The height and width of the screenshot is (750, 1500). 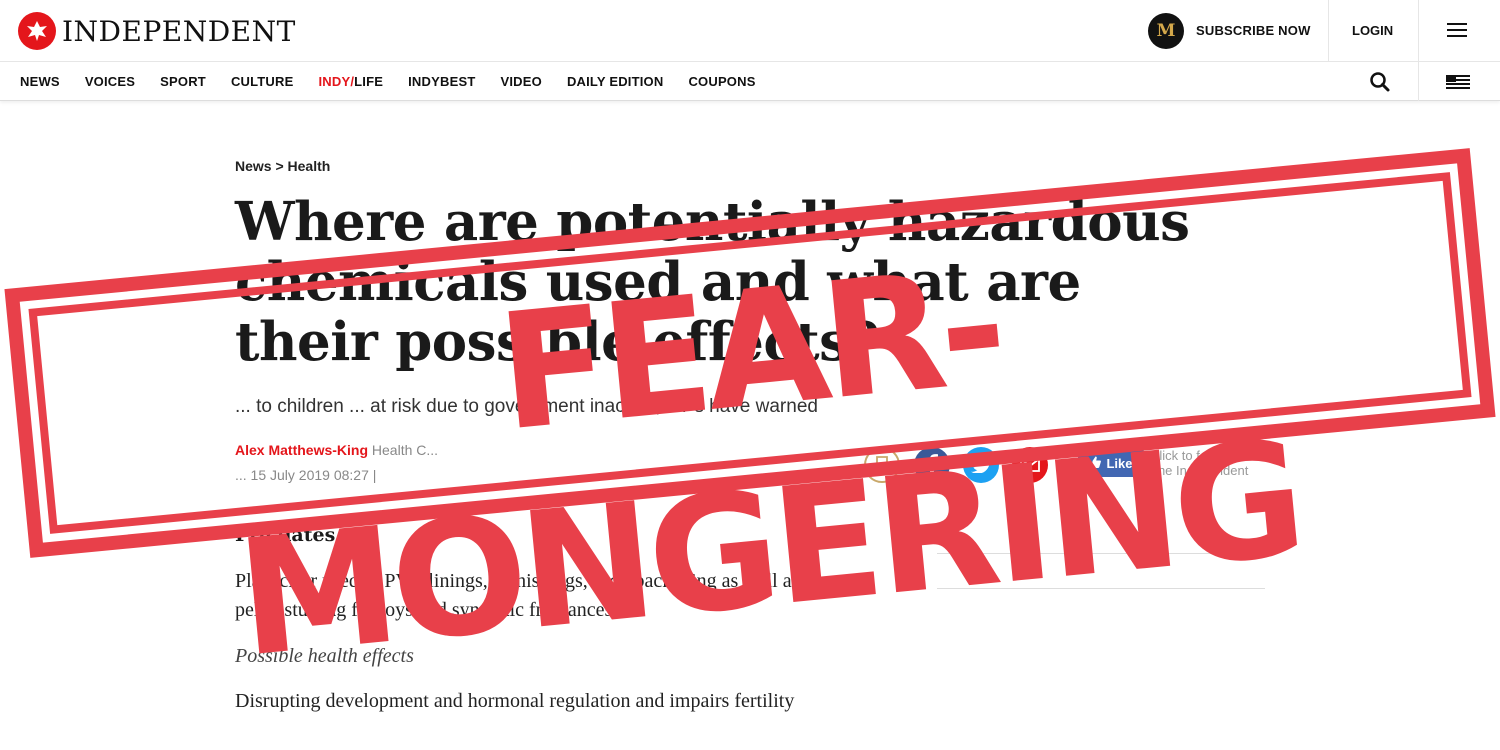 What do you see at coordinates (721, 81) in the screenshot?
I see `nav-item-coupons: COUPONS` at bounding box center [721, 81].